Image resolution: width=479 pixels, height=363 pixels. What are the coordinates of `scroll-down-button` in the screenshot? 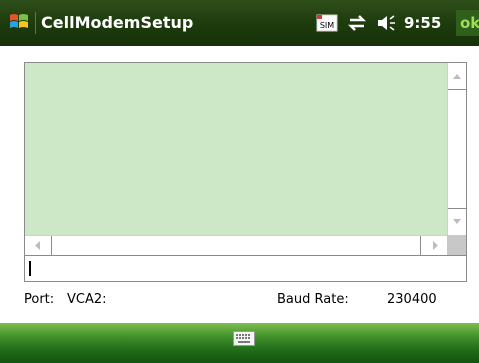 It's located at (457, 222).